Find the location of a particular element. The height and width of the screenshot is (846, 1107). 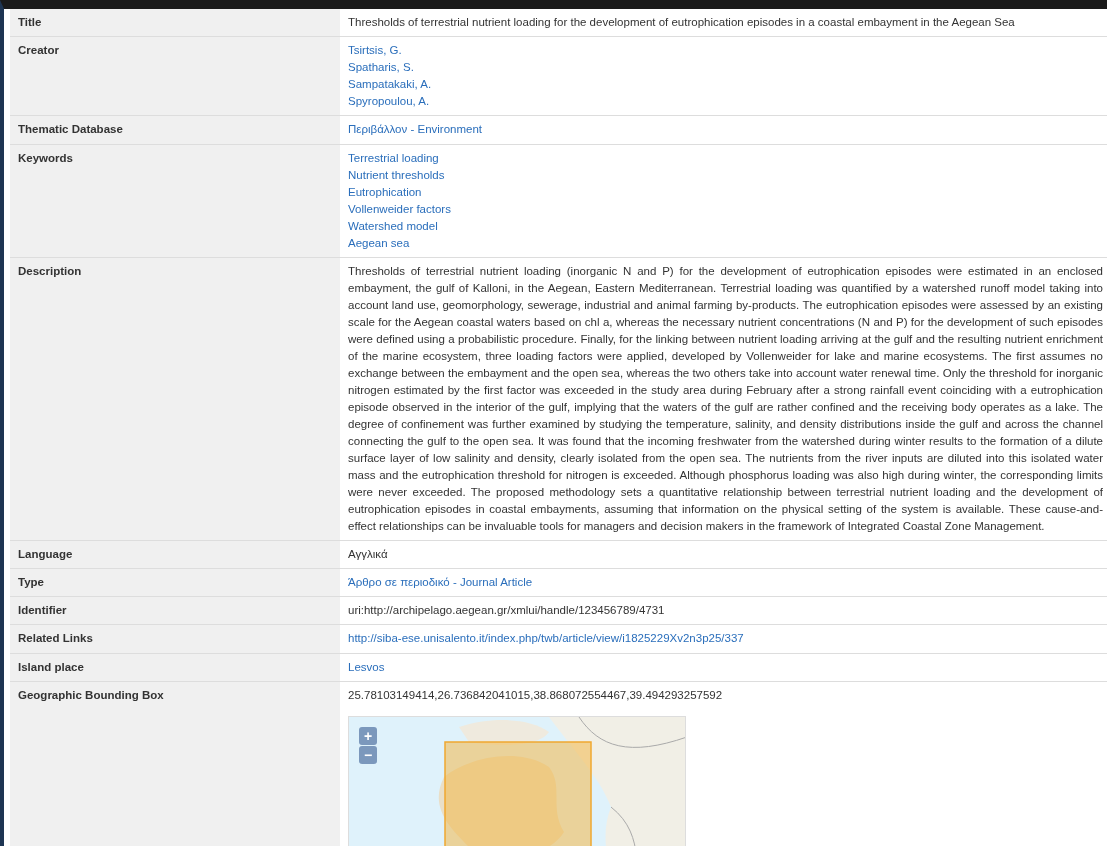

field-value: Αγγλικά is located at coordinates (368, 554).